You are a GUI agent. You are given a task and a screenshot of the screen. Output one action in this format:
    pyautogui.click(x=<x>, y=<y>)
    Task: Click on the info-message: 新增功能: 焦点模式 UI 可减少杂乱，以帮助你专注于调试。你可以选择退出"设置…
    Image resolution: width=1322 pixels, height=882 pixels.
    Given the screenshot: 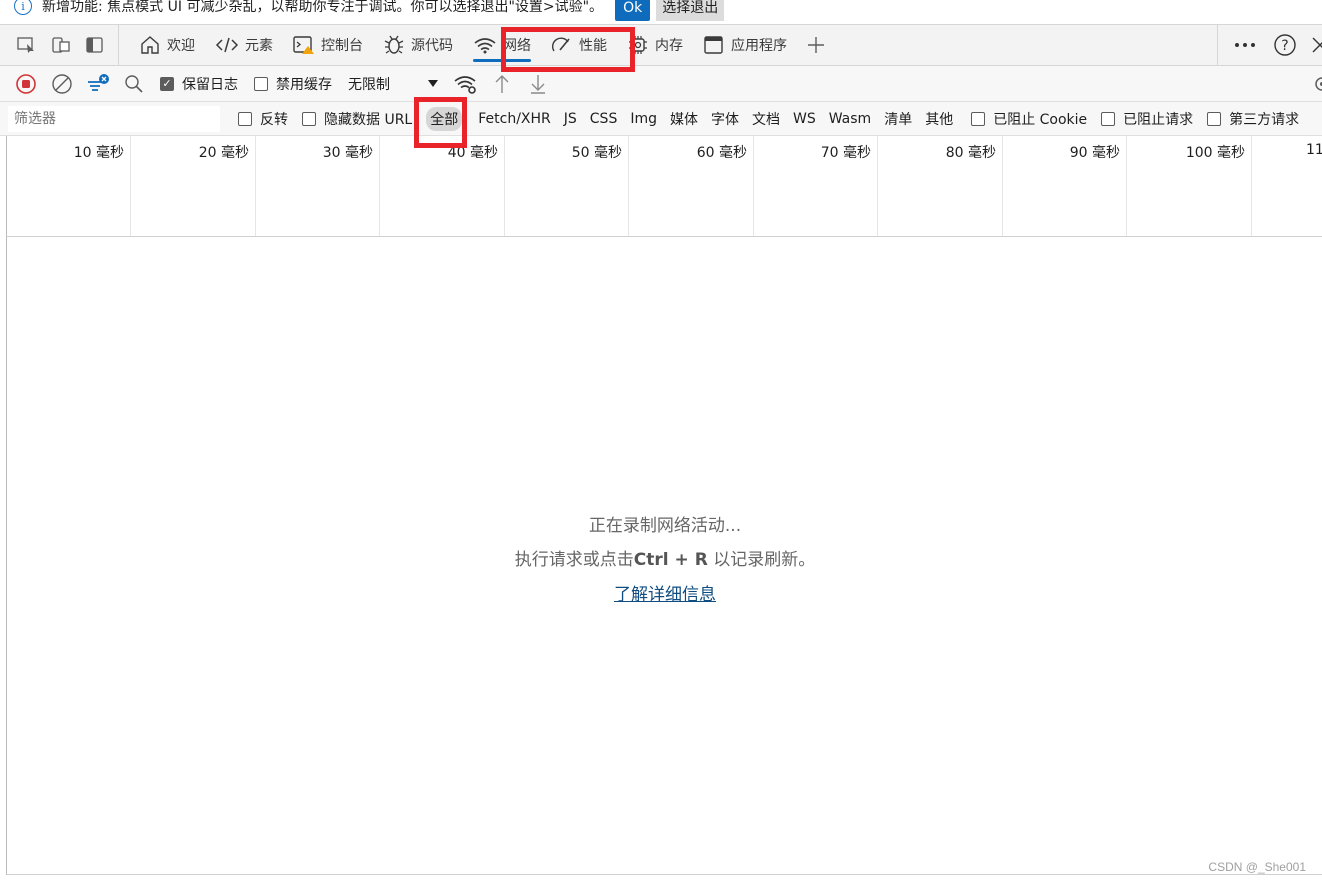 What is the action you would take?
    pyautogui.click(x=323, y=7)
    